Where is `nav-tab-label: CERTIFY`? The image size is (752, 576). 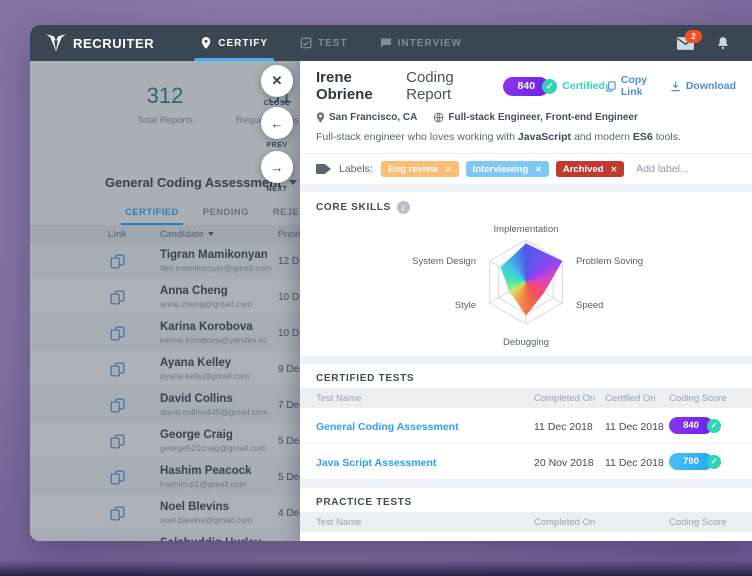 nav-tab-label: CERTIFY is located at coordinates (243, 43).